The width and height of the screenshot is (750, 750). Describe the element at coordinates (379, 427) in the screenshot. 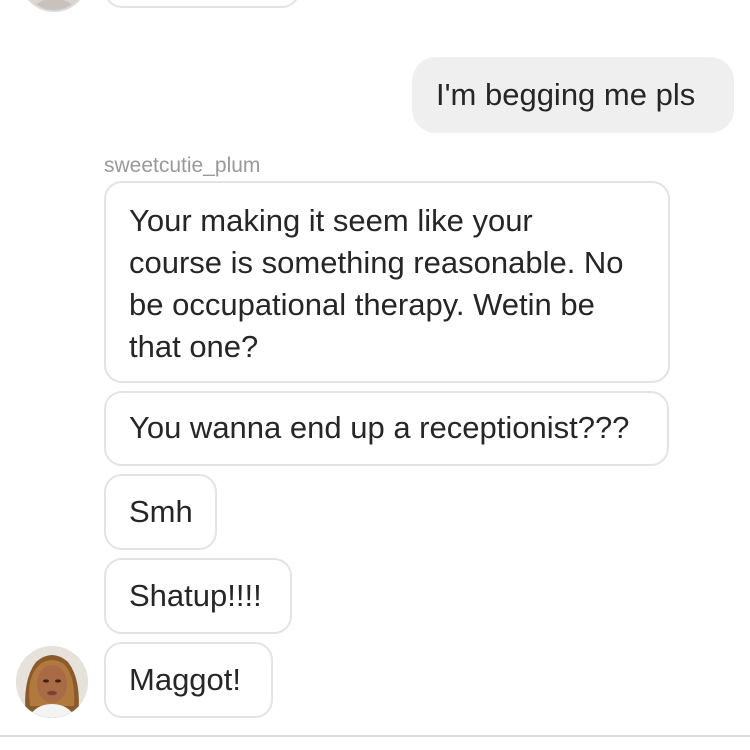

I see `received-message-text: You wanna end up a receptionist???` at that location.